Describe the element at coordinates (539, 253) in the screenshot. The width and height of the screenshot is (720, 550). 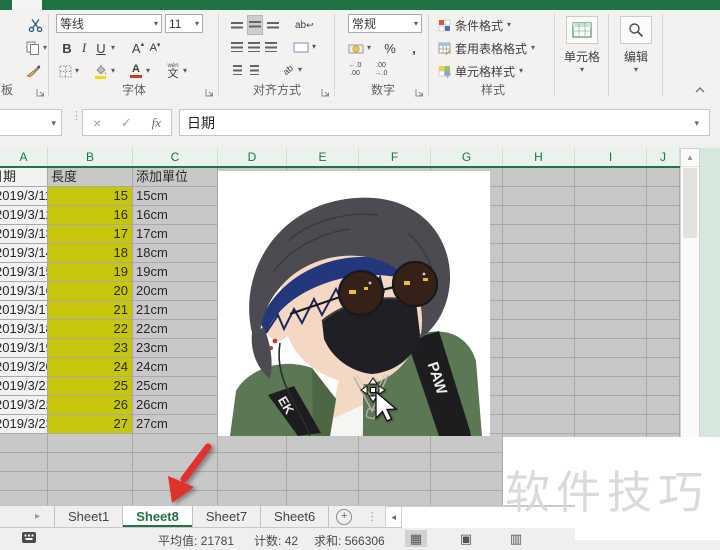
I see `cell-H5` at that location.